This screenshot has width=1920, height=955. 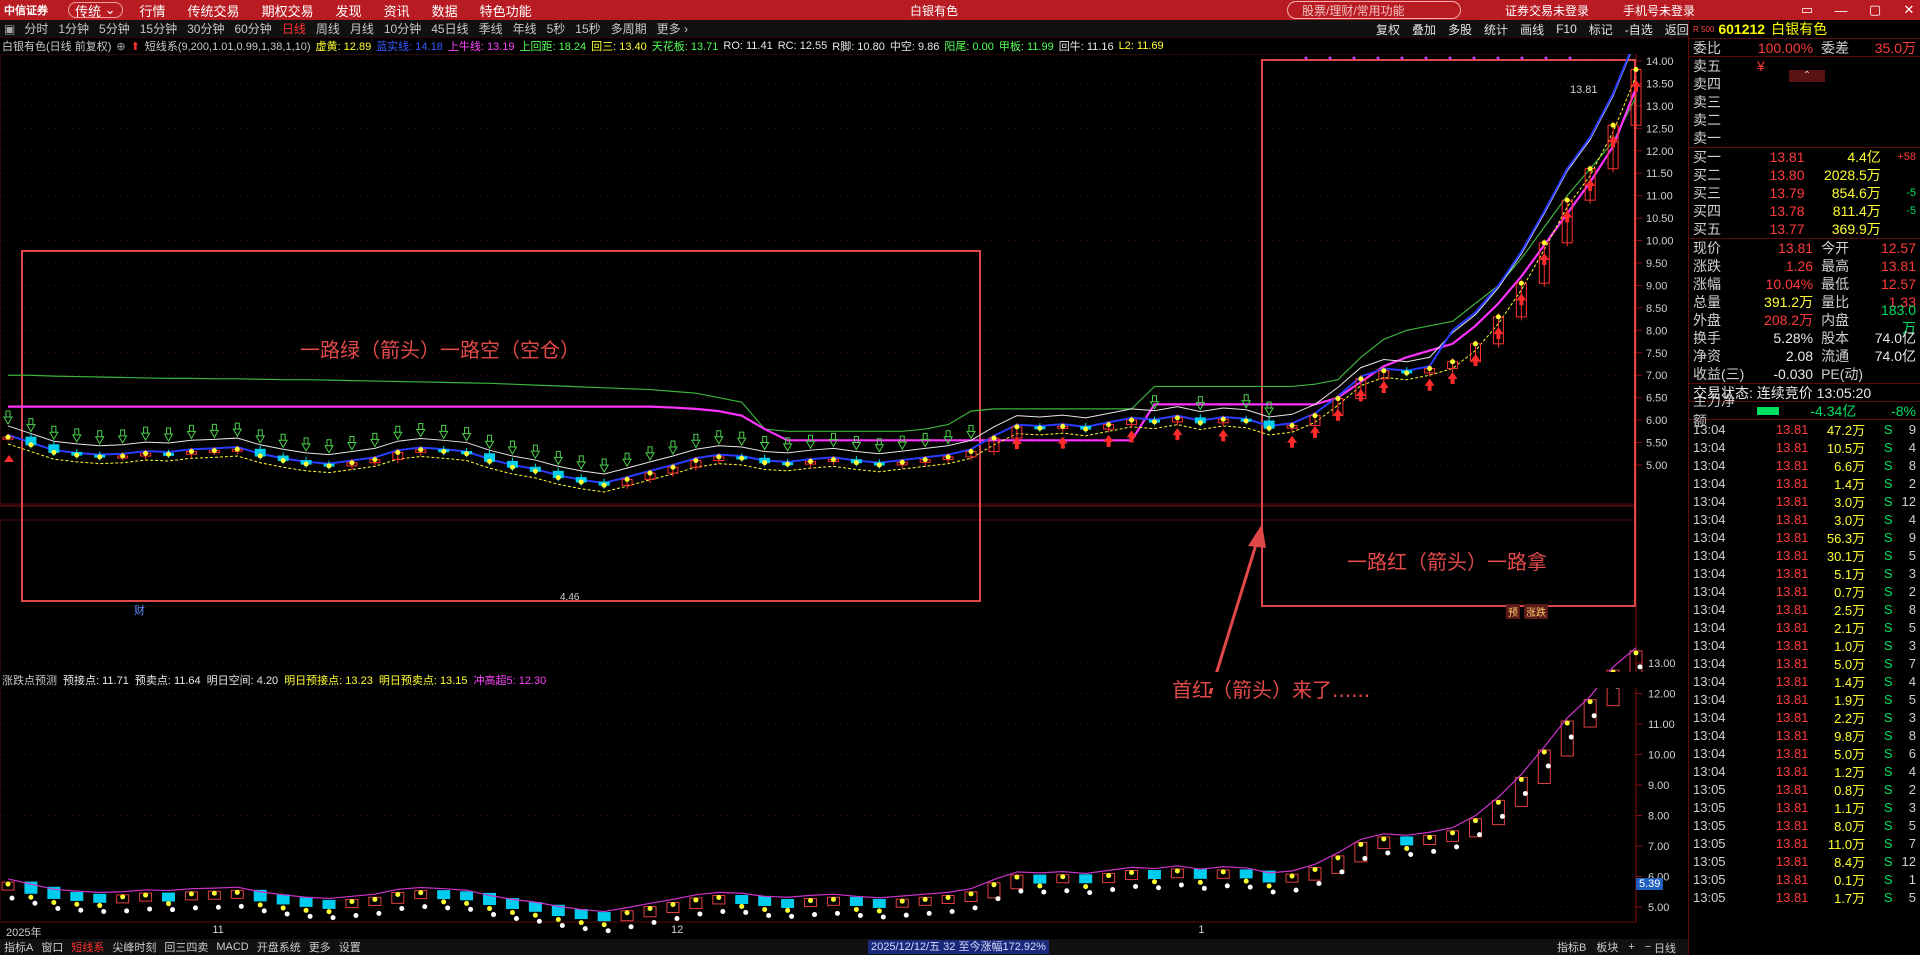 What do you see at coordinates (1906, 10) in the screenshot?
I see `close-icon: ✕` at bounding box center [1906, 10].